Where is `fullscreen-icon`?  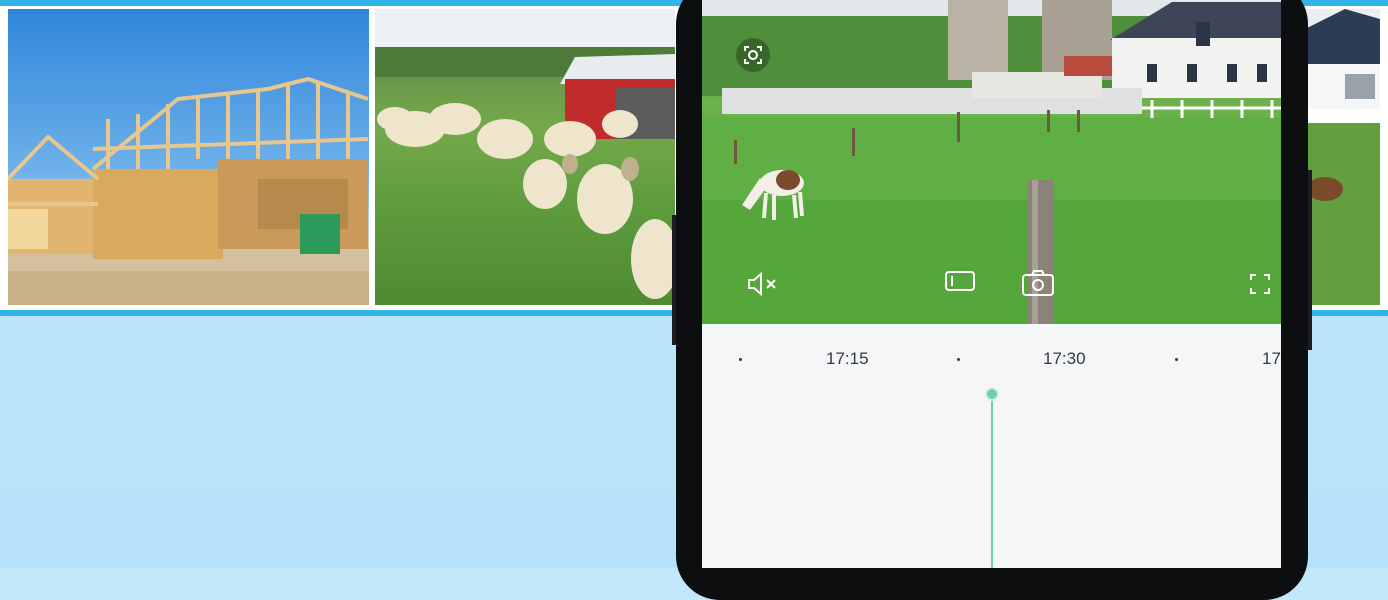
fullscreen-icon is located at coordinates (1260, 284).